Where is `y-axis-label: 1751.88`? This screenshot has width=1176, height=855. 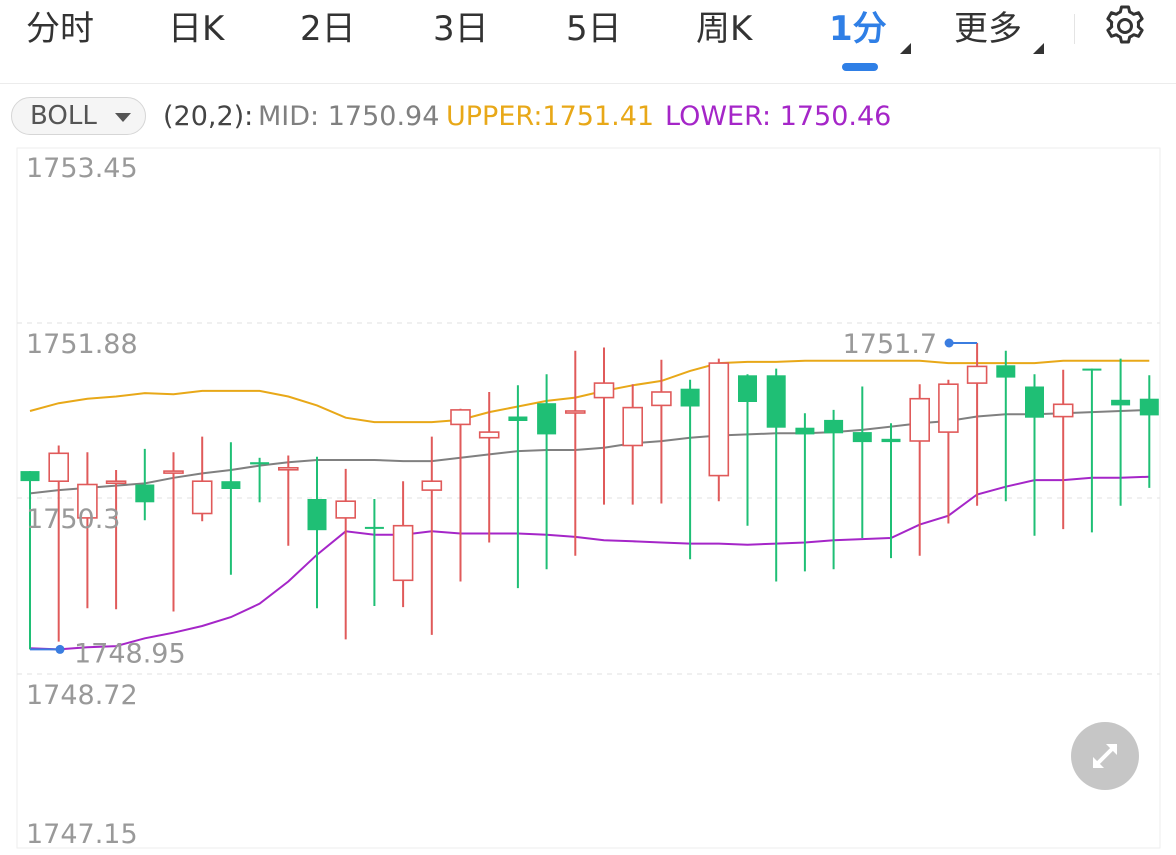
y-axis-label: 1751.88 is located at coordinates (82, 344).